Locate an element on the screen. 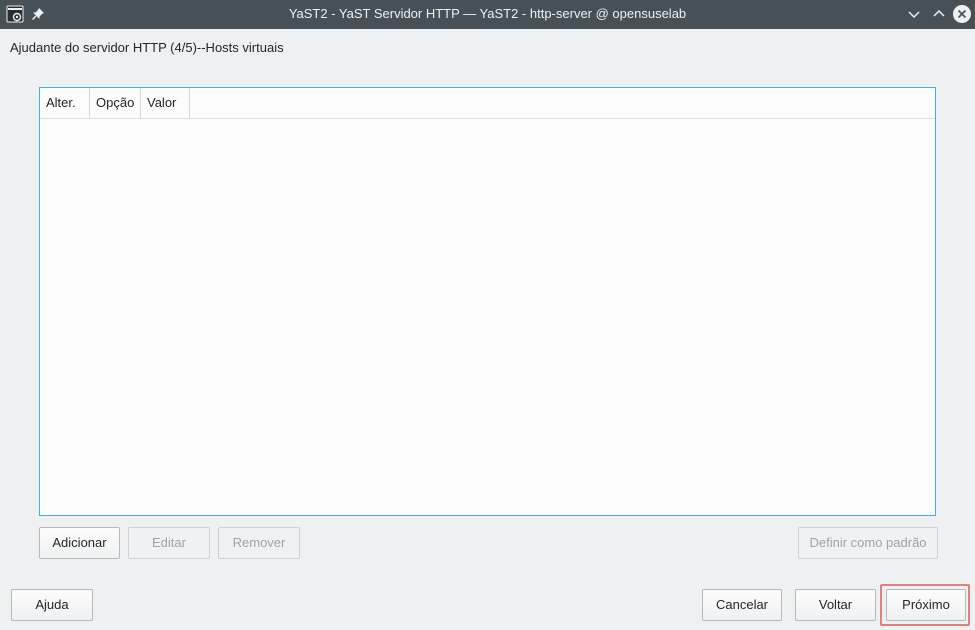 The height and width of the screenshot is (630, 975). back-button: Voltar is located at coordinates (835, 605).